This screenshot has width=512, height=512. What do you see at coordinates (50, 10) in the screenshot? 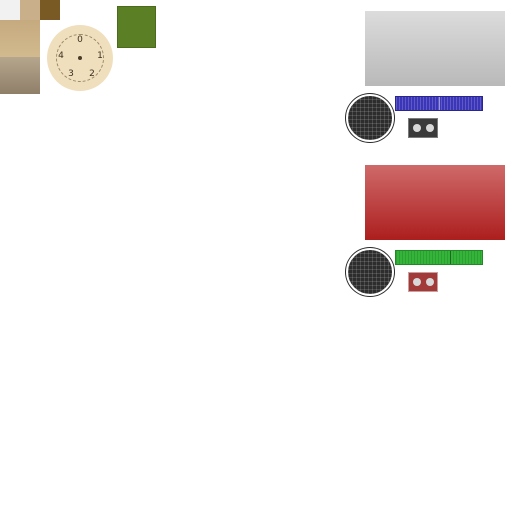
I see `swatch-brown` at bounding box center [50, 10].